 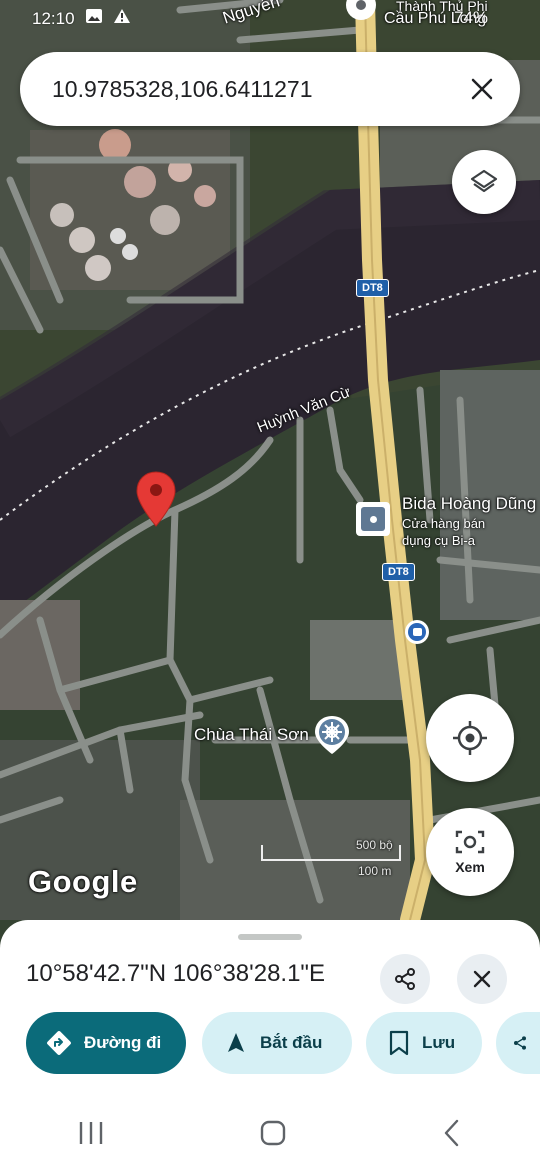 I want to click on poi-bida-subtitle-1: Cửa hàng bán, so click(x=444, y=523).